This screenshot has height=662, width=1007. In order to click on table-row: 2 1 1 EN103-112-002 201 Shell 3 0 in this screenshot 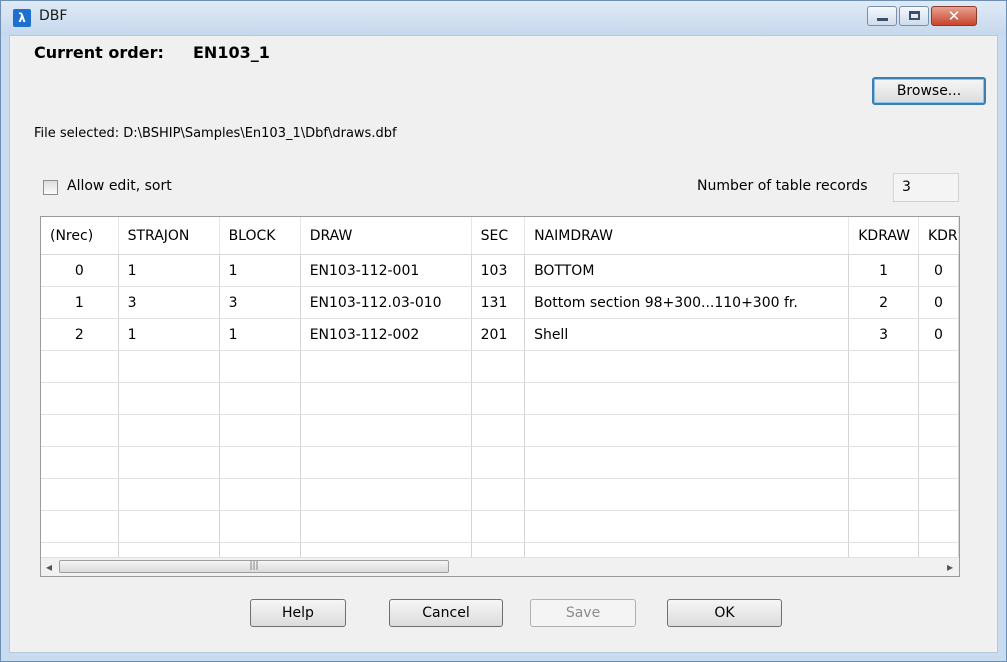, I will do `click(500, 334)`.